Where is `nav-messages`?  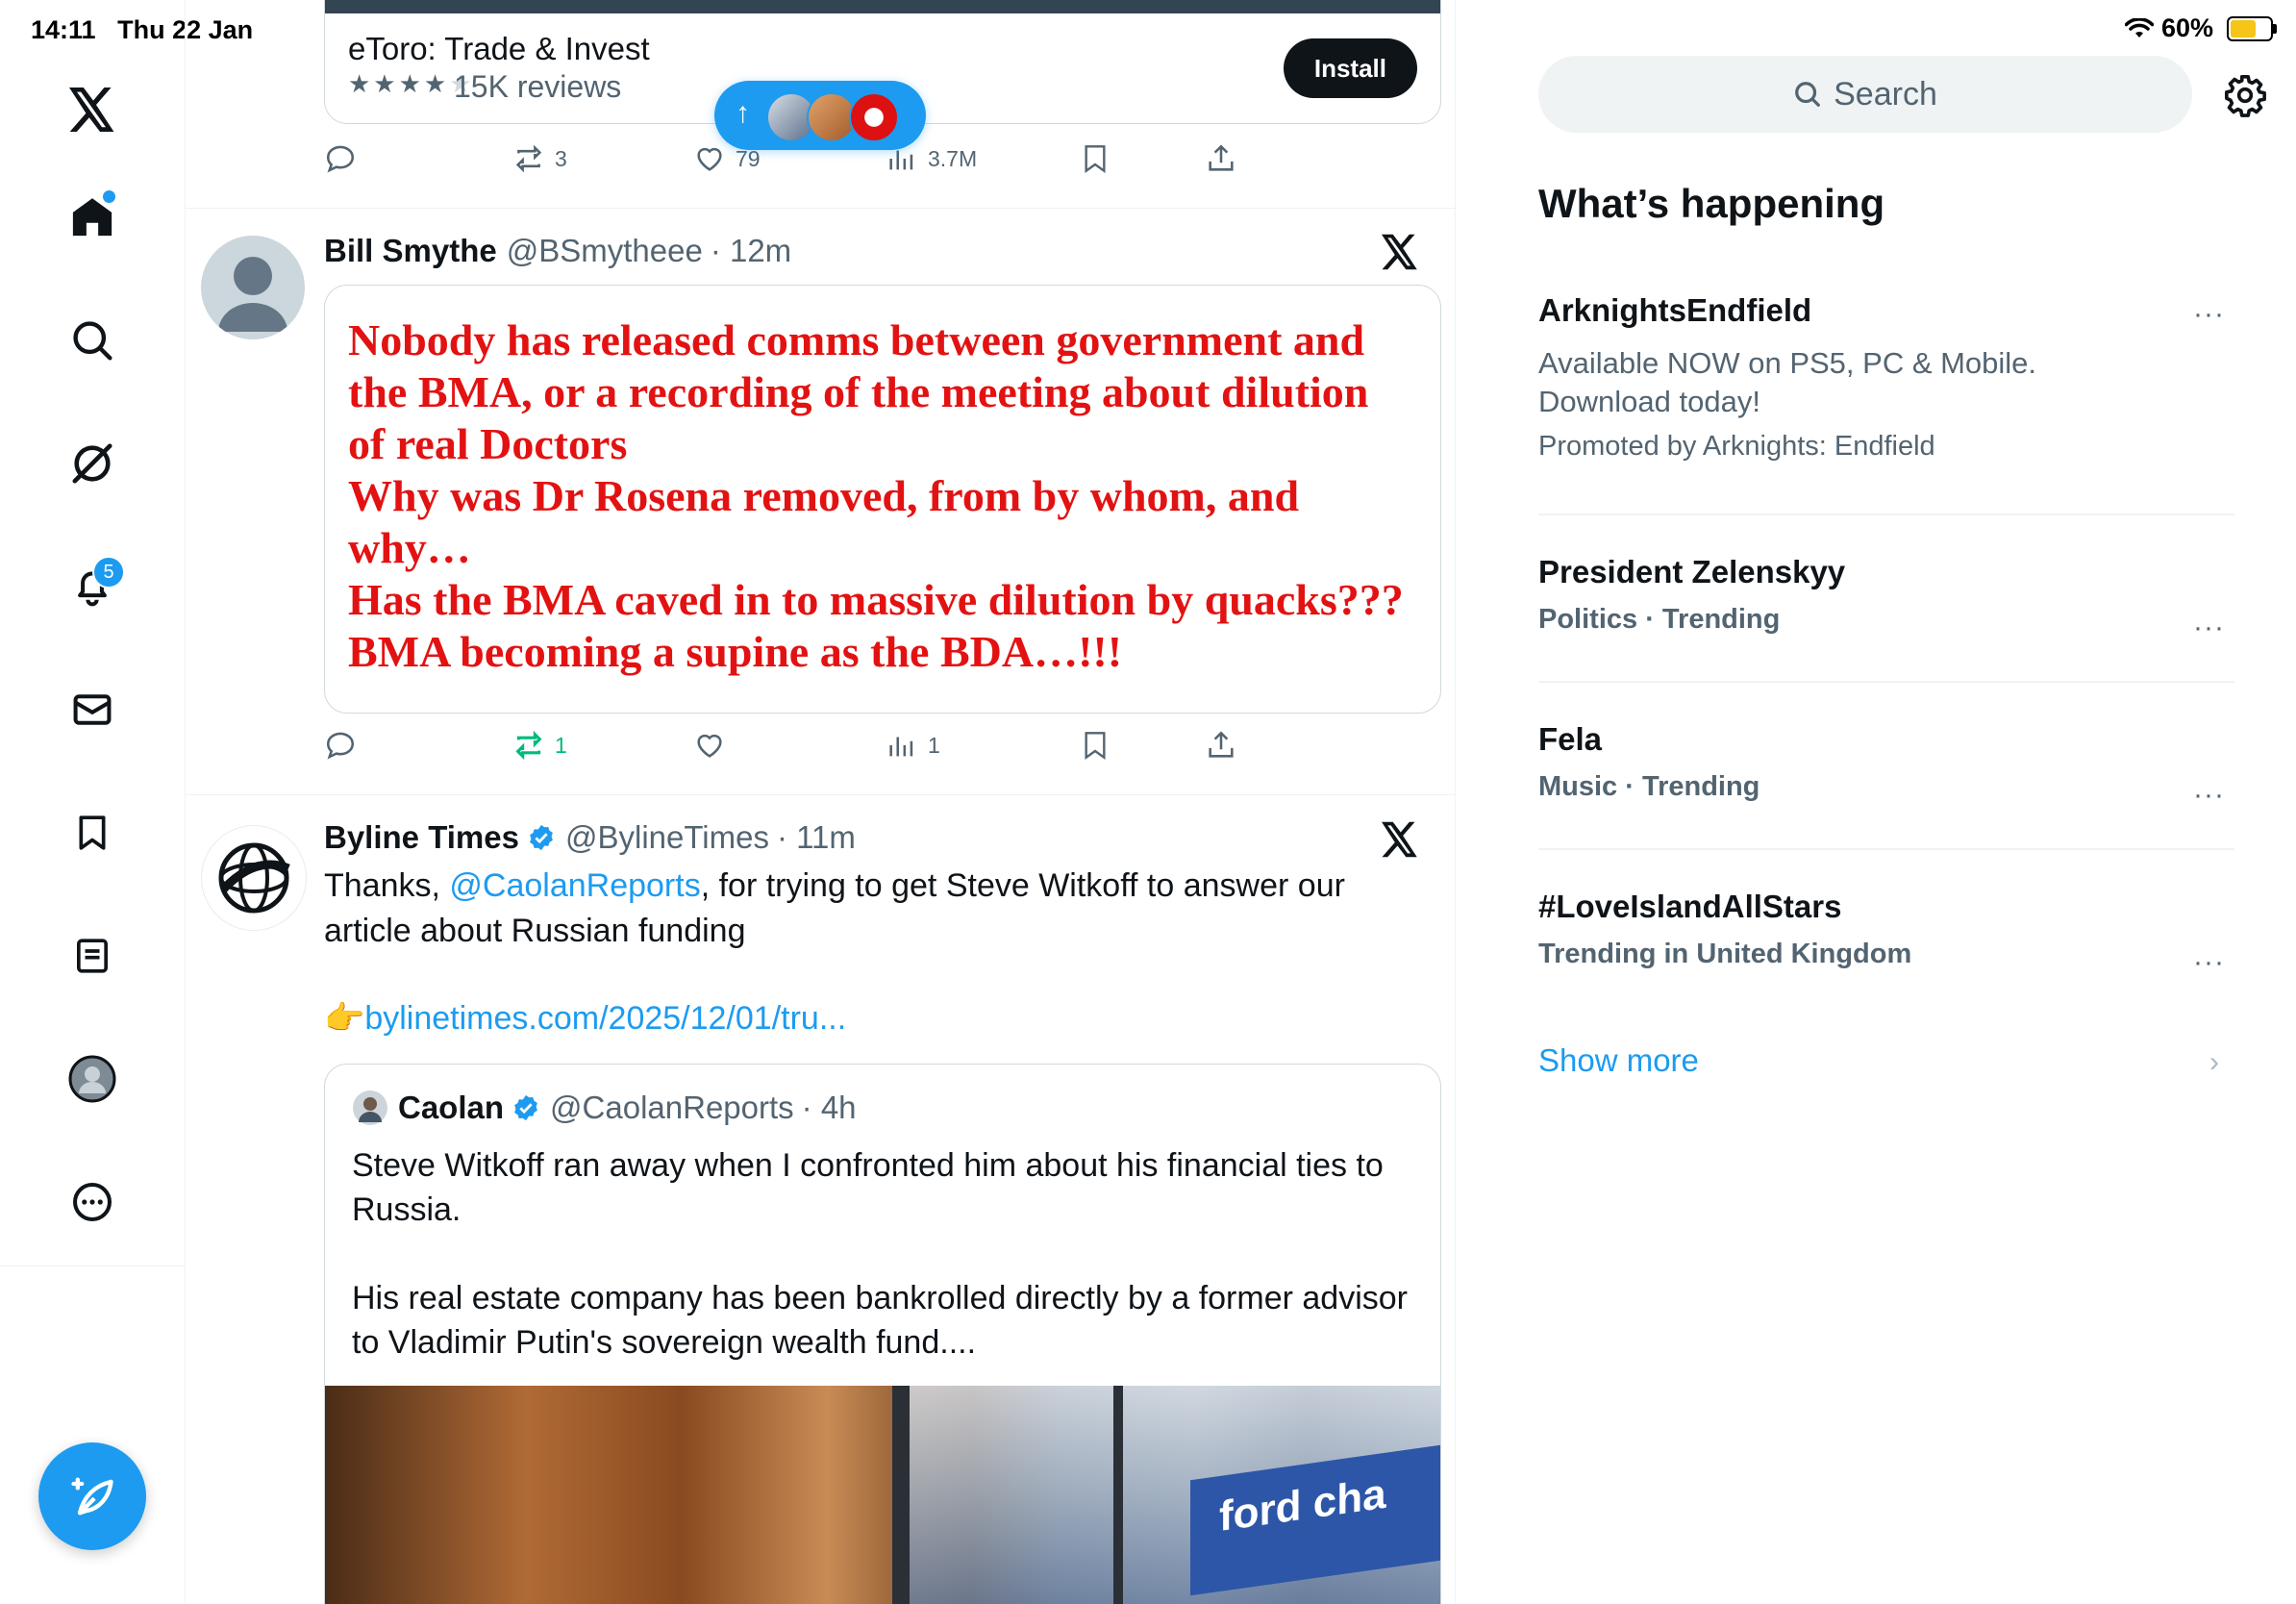 nav-messages is located at coordinates (92, 709).